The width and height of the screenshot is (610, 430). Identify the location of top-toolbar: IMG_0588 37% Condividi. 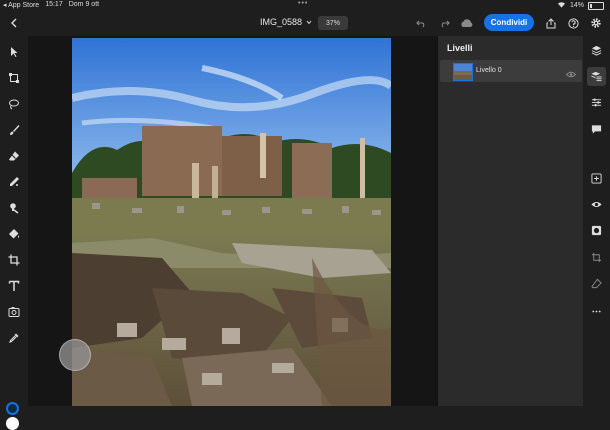
(305, 23).